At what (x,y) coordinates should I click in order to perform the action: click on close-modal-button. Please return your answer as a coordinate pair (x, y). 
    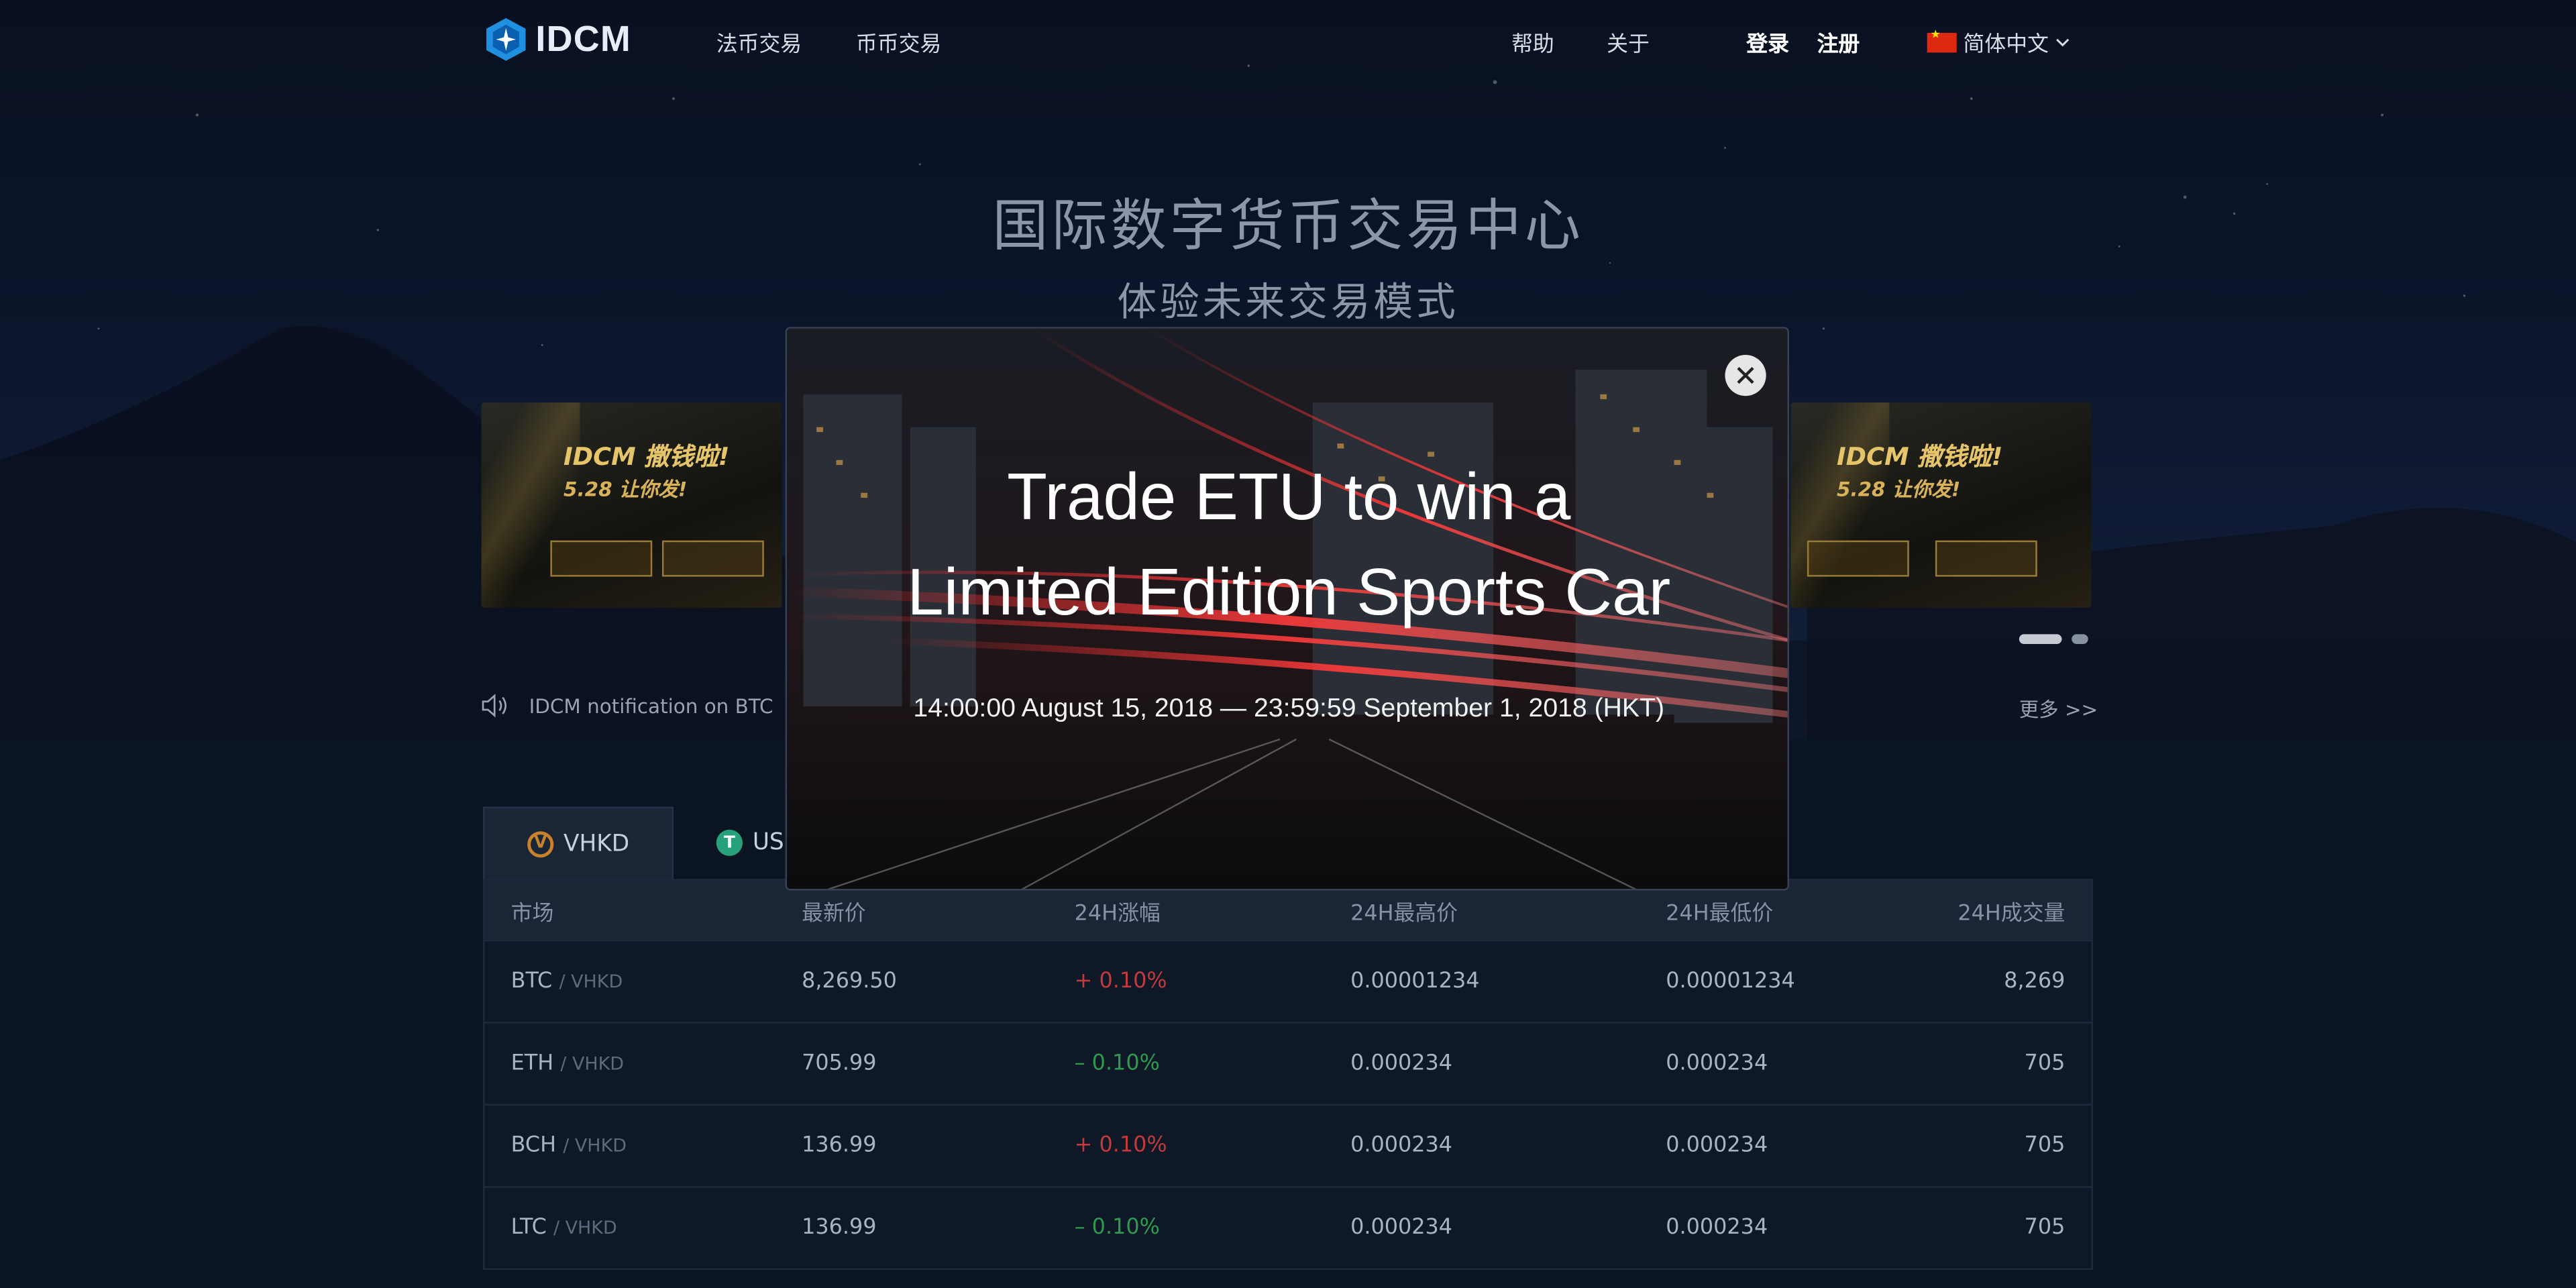
    Looking at the image, I should click on (1745, 375).